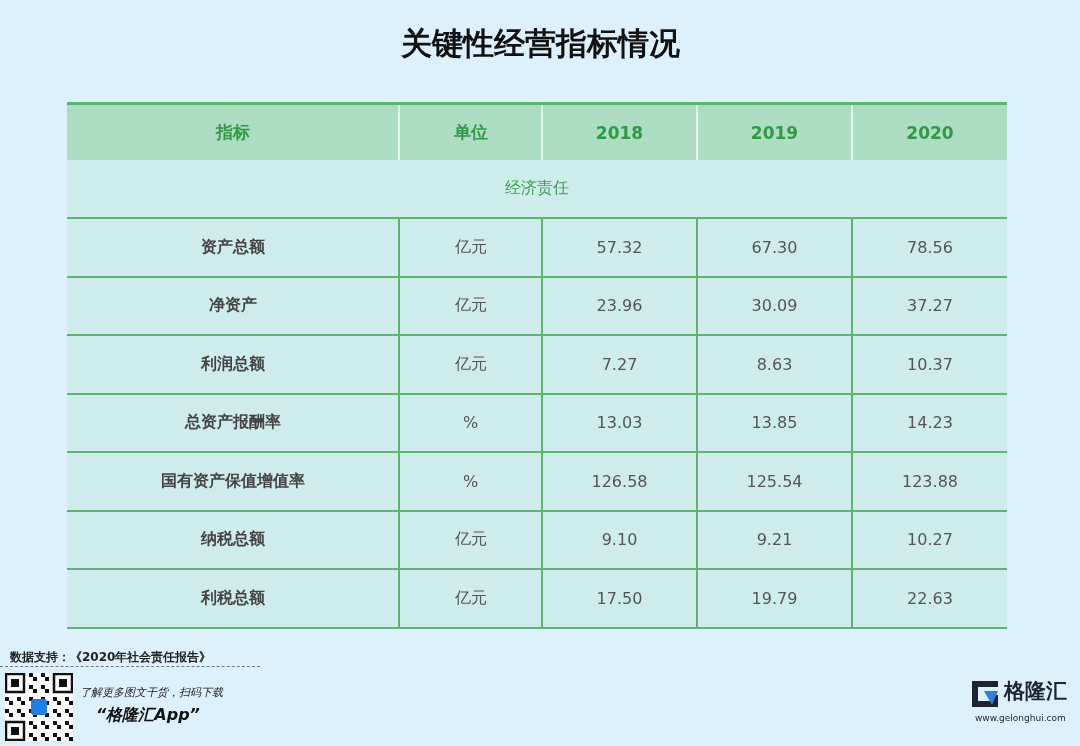 Image resolution: width=1080 pixels, height=746 pixels. What do you see at coordinates (774, 247) in the screenshot?
I see `table-cell: 67.30` at bounding box center [774, 247].